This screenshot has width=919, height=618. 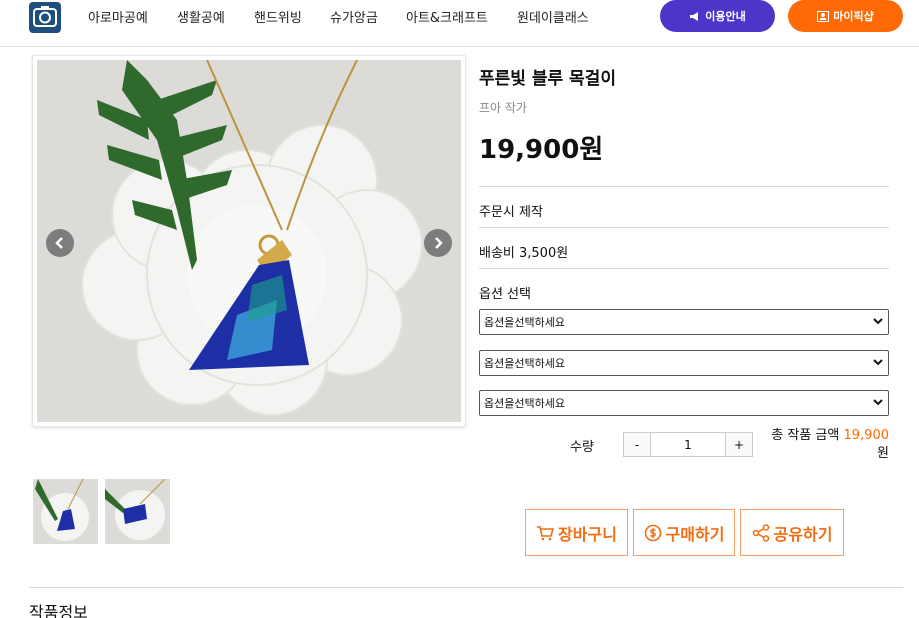 I want to click on total-unit: 원, so click(x=883, y=453).